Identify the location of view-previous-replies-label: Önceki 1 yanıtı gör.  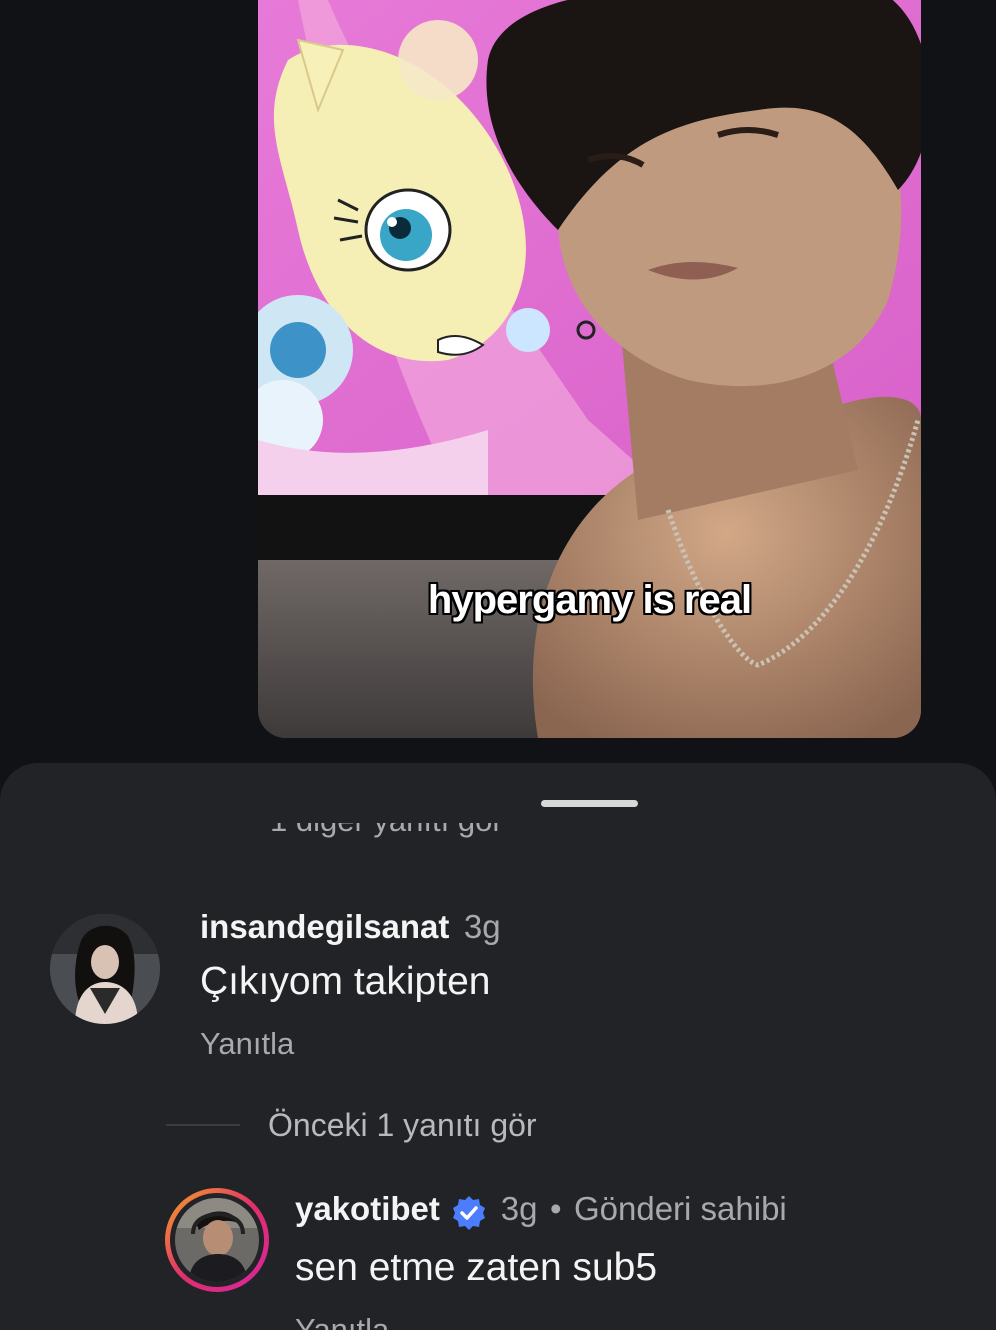
(402, 1124).